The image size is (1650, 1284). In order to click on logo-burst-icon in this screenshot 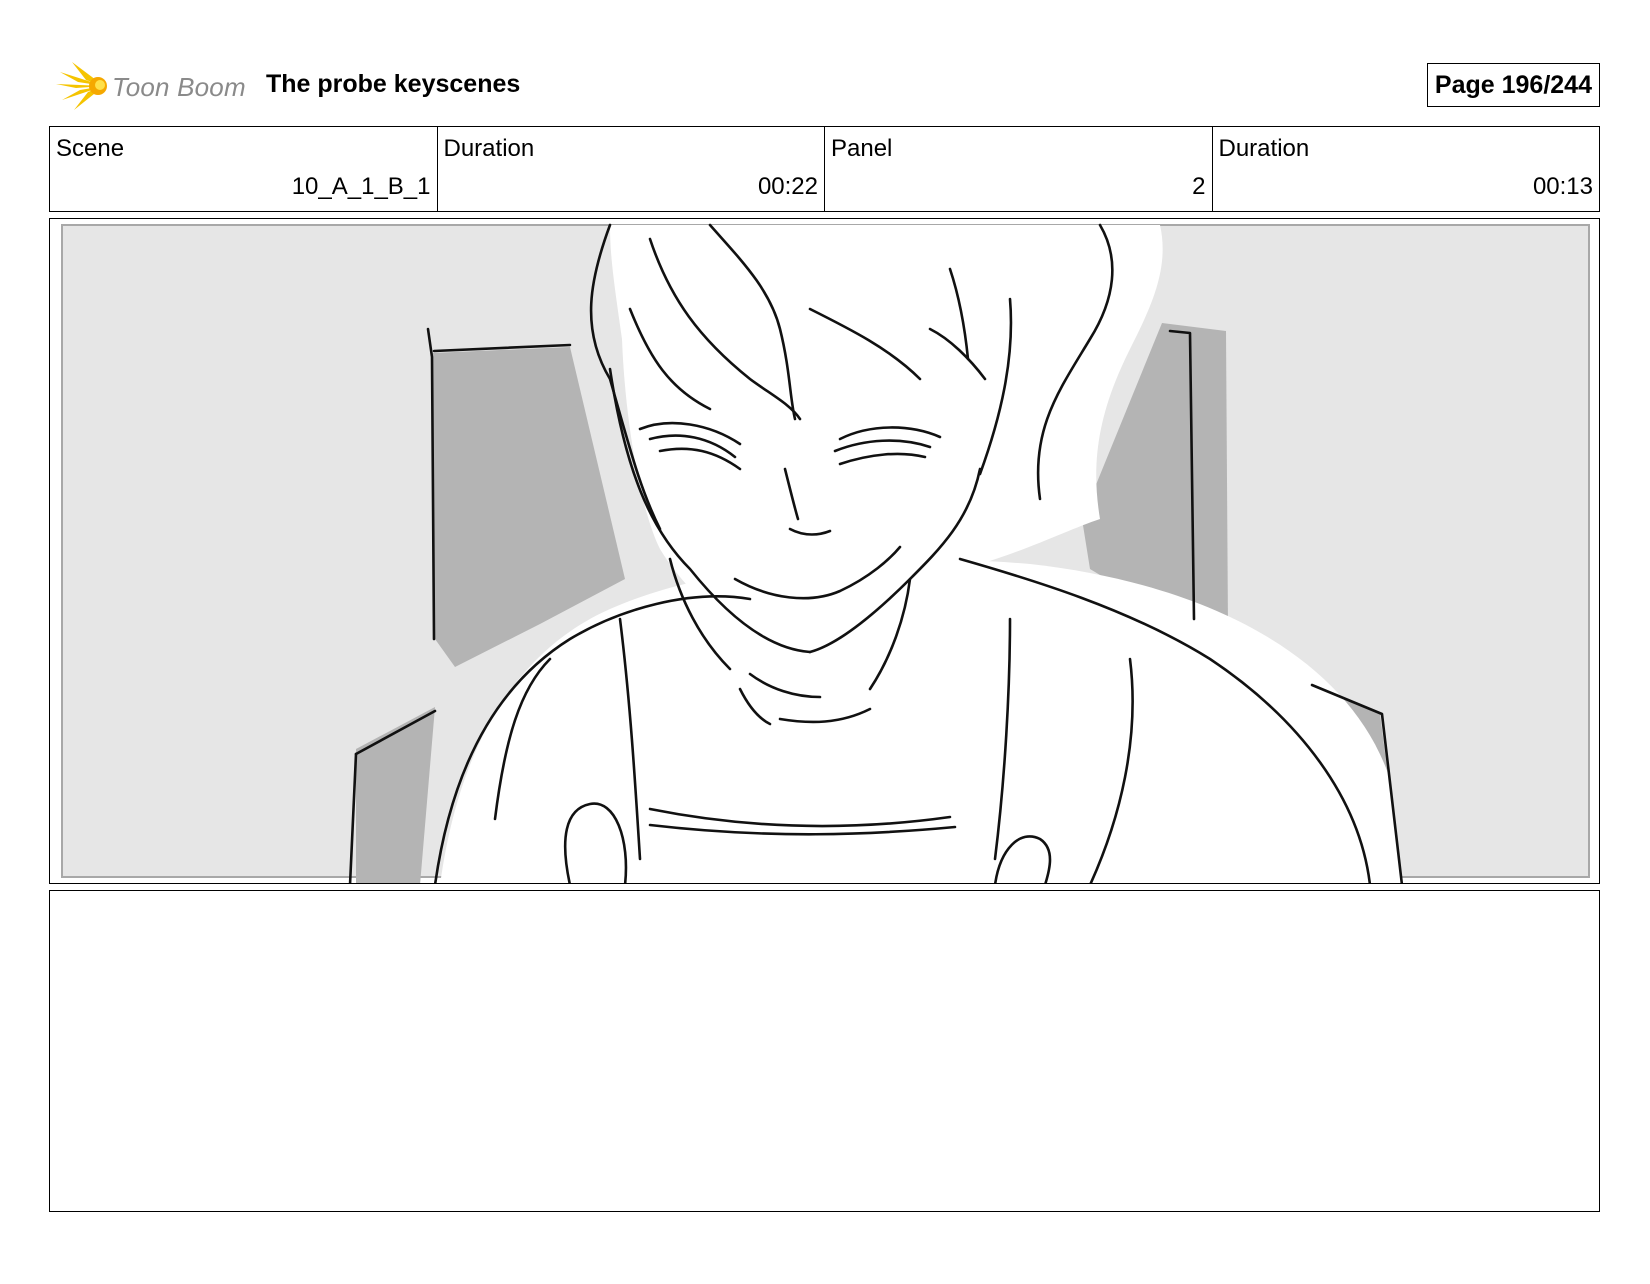, I will do `click(81, 86)`.